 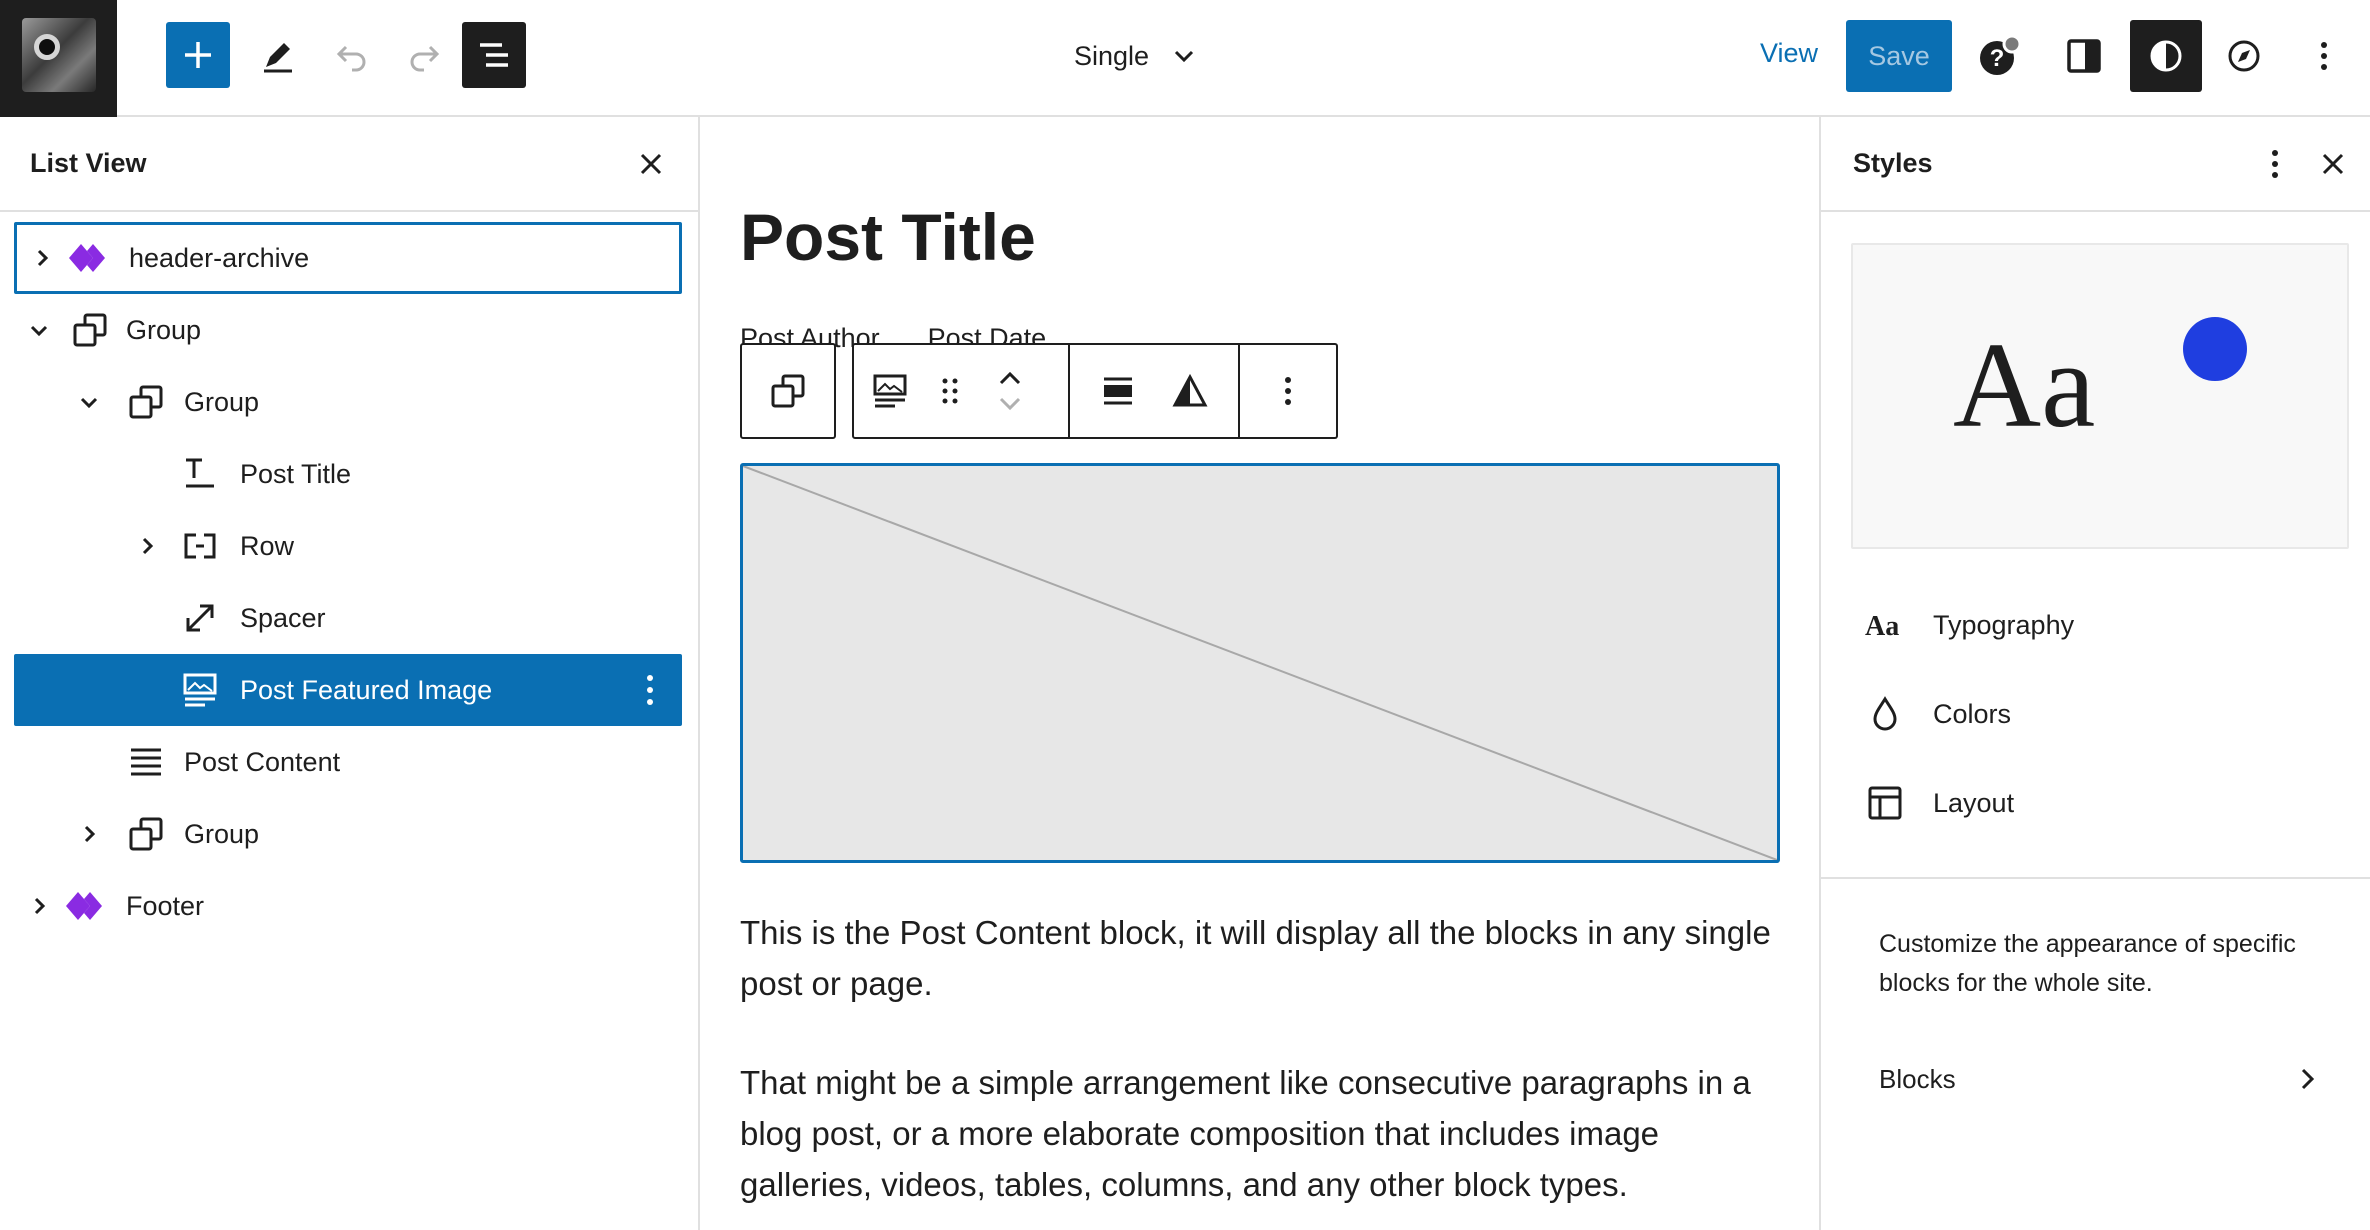 I want to click on list-item-label: header-archive, so click(x=219, y=257).